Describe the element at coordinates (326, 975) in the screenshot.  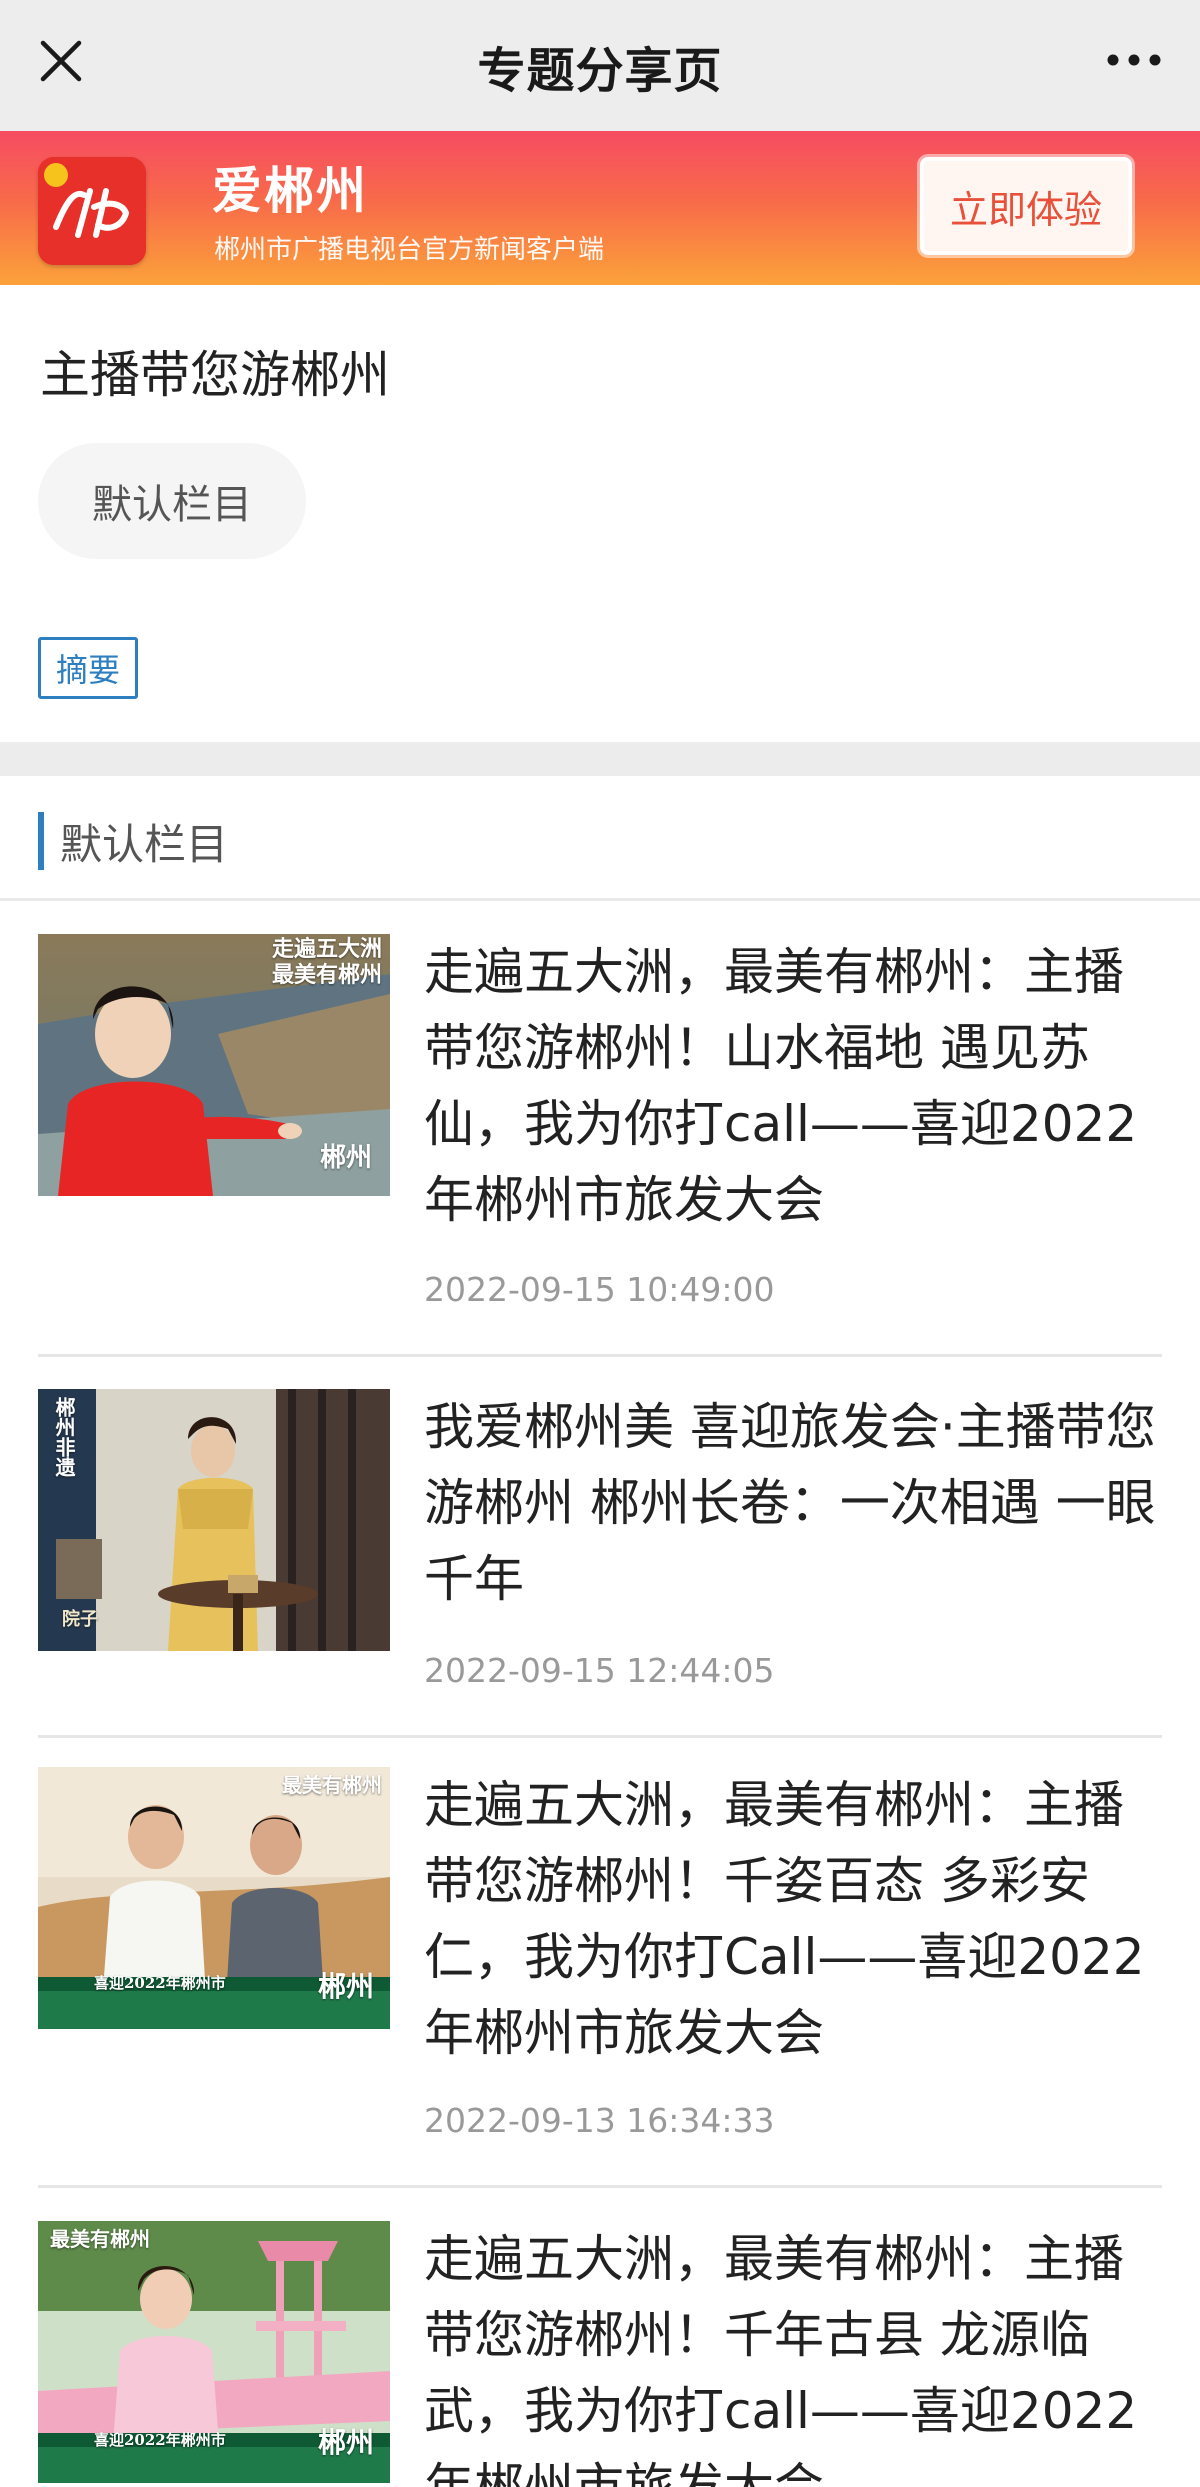
I see `thumbnail-caption-line: 最美有郴州` at that location.